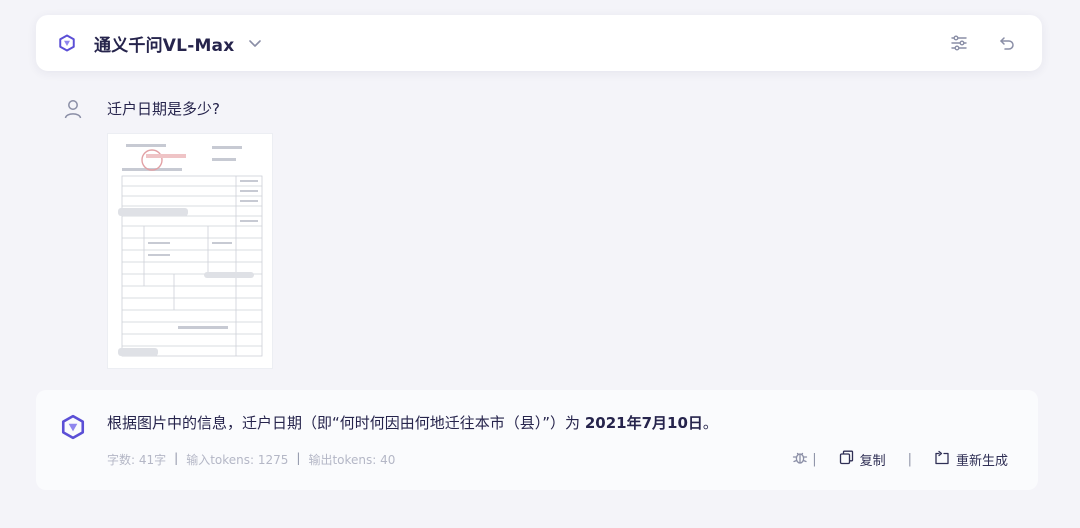  Describe the element at coordinates (164, 45) in the screenshot. I see `model-name: 通义千问VL-Max` at that location.